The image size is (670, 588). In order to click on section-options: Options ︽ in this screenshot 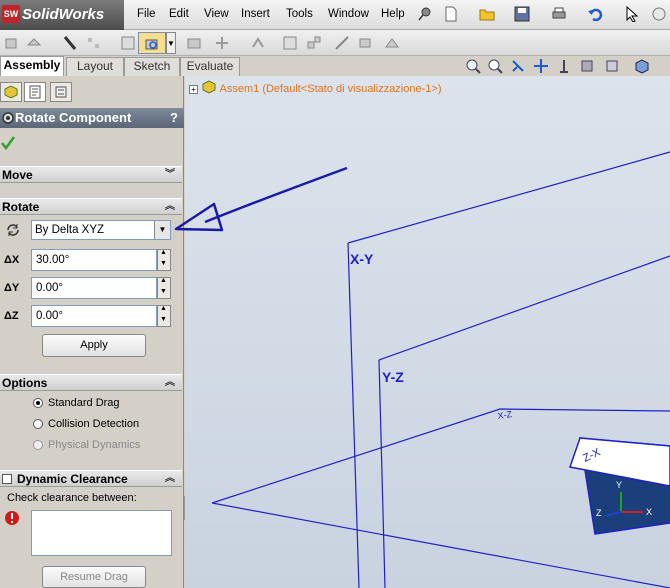, I will do `click(91, 382)`.